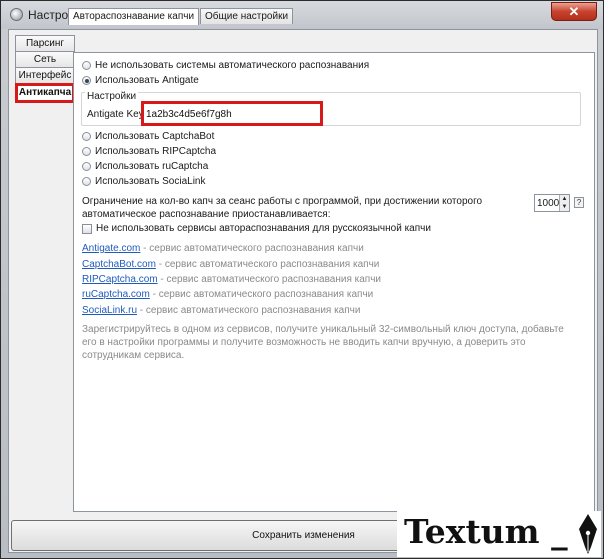 The image size is (604, 559). Describe the element at coordinates (16, 14) in the screenshot. I see `app-icon` at that location.